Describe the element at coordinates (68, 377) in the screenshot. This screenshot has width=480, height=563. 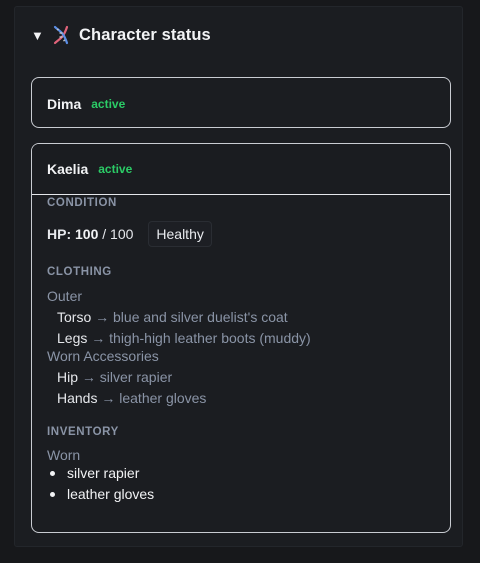
I see `slot-label: Hip` at that location.